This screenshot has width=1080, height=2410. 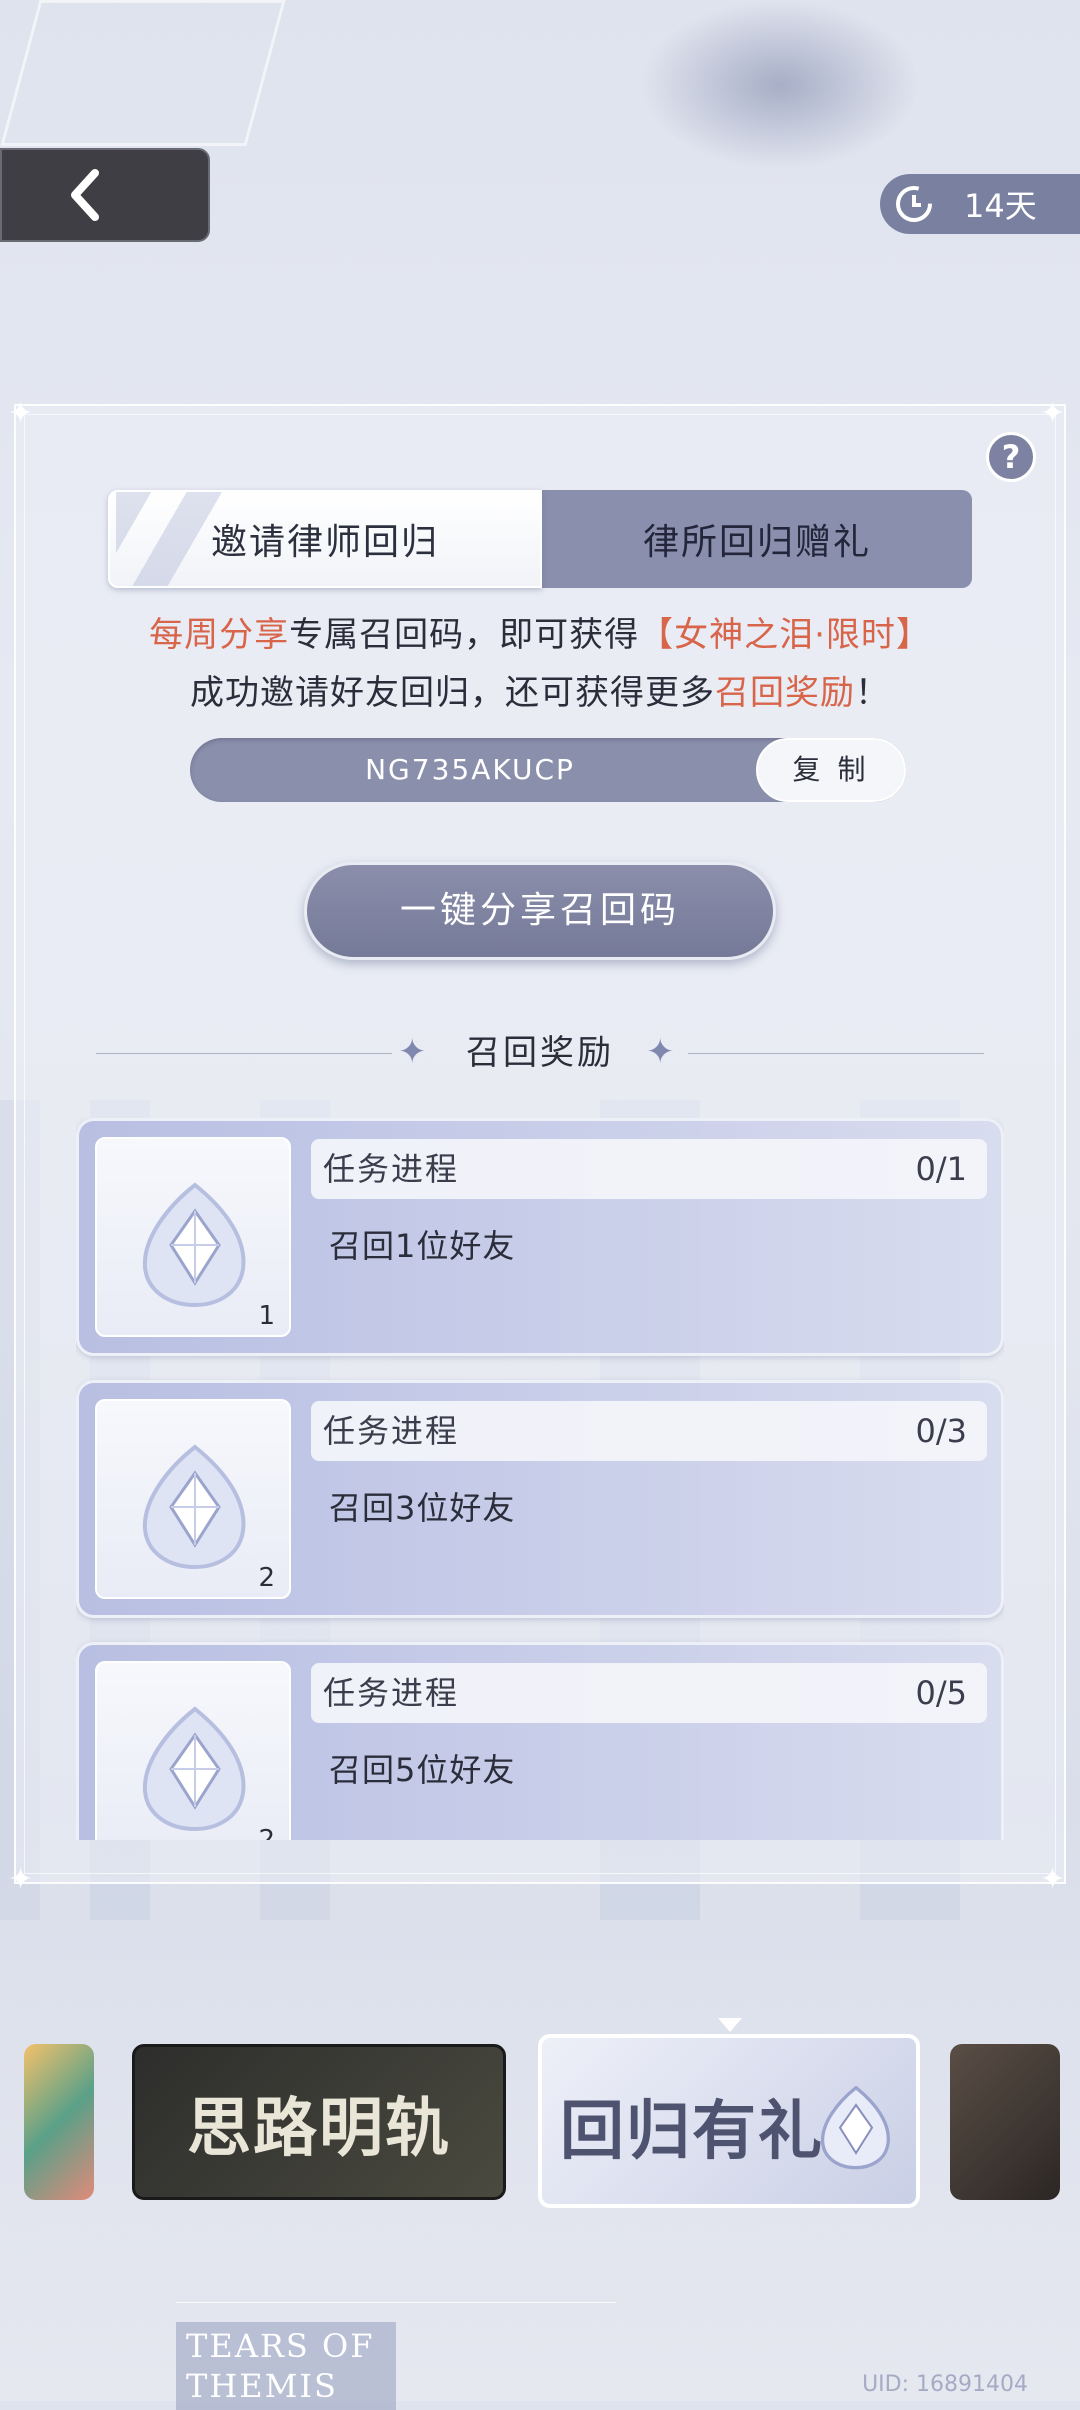 I want to click on section-header: ✦ ✦ 召回奖励, so click(x=540, y=1053).